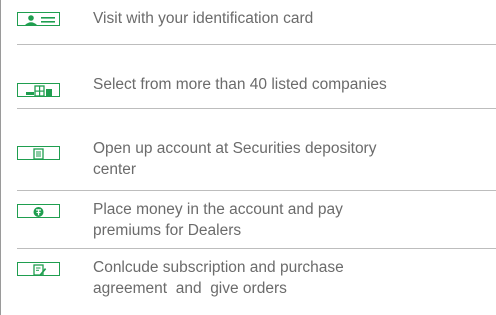 The height and width of the screenshot is (315, 496). I want to click on document-icon, so click(38, 153).